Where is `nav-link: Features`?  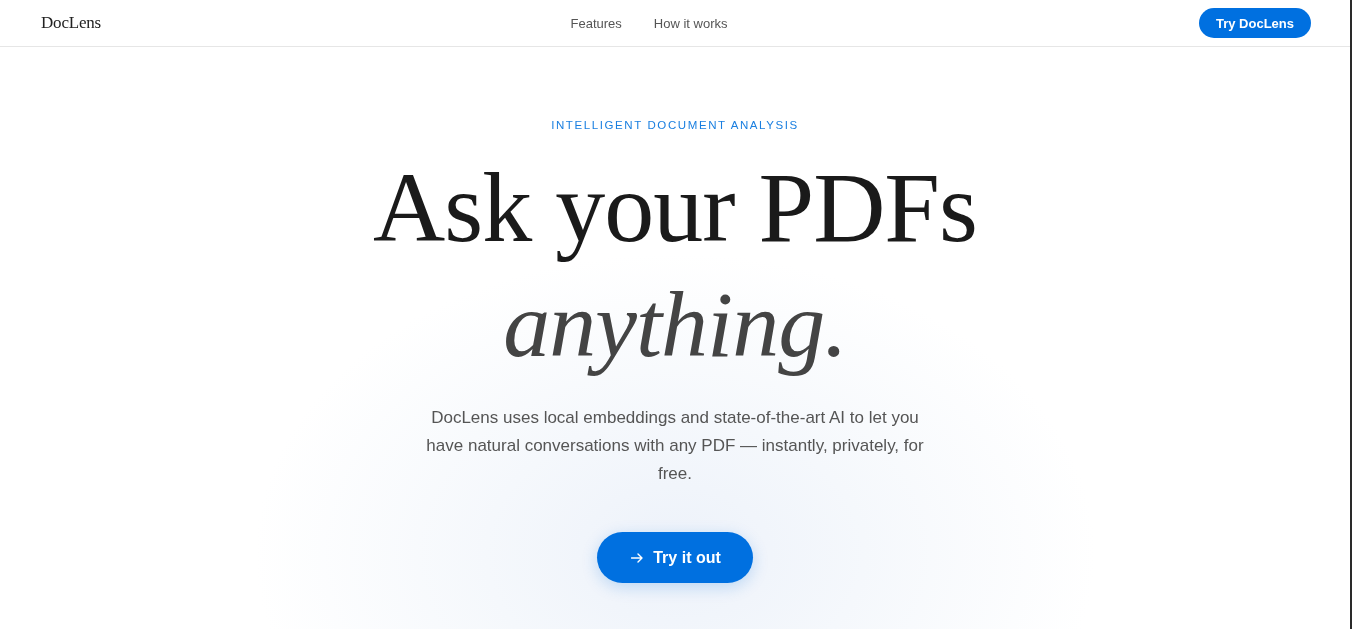 nav-link: Features is located at coordinates (596, 23).